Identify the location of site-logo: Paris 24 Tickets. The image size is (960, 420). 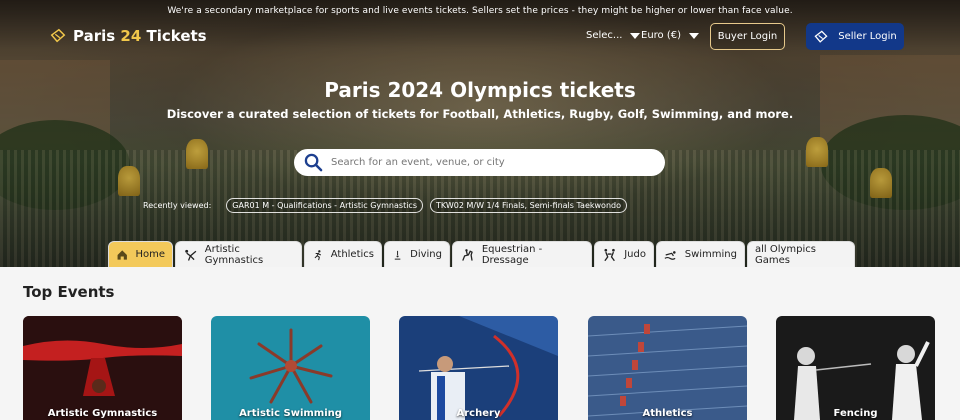
(128, 36).